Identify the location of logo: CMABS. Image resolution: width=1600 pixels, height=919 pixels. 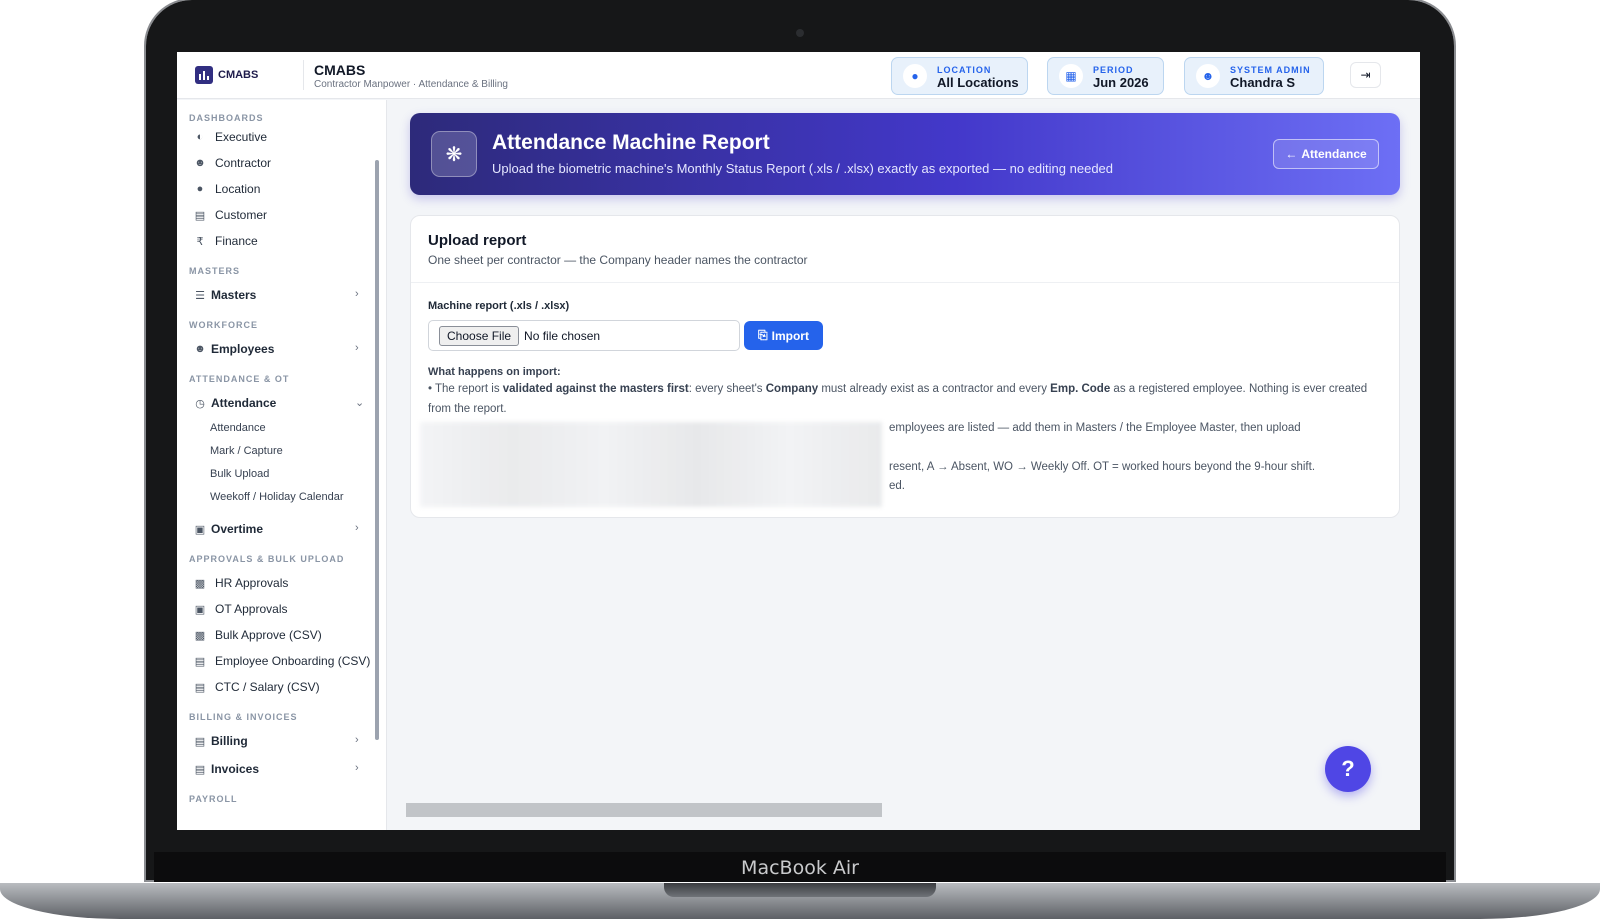
(226, 75).